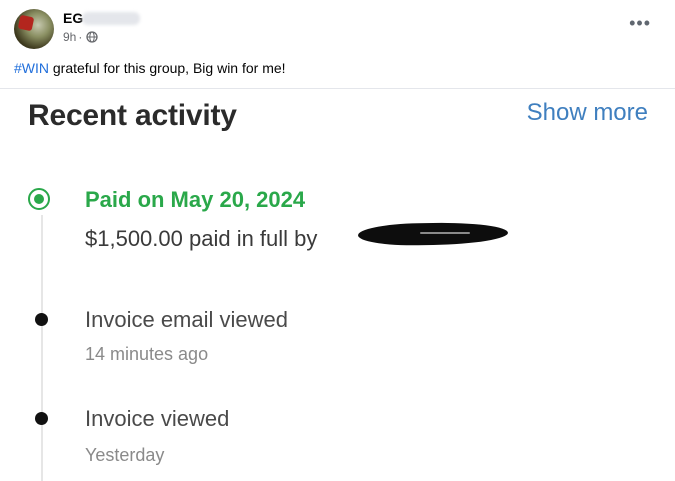  Describe the element at coordinates (201, 238) in the screenshot. I see `paid-detail: $1,500.00 paid in full by` at that location.